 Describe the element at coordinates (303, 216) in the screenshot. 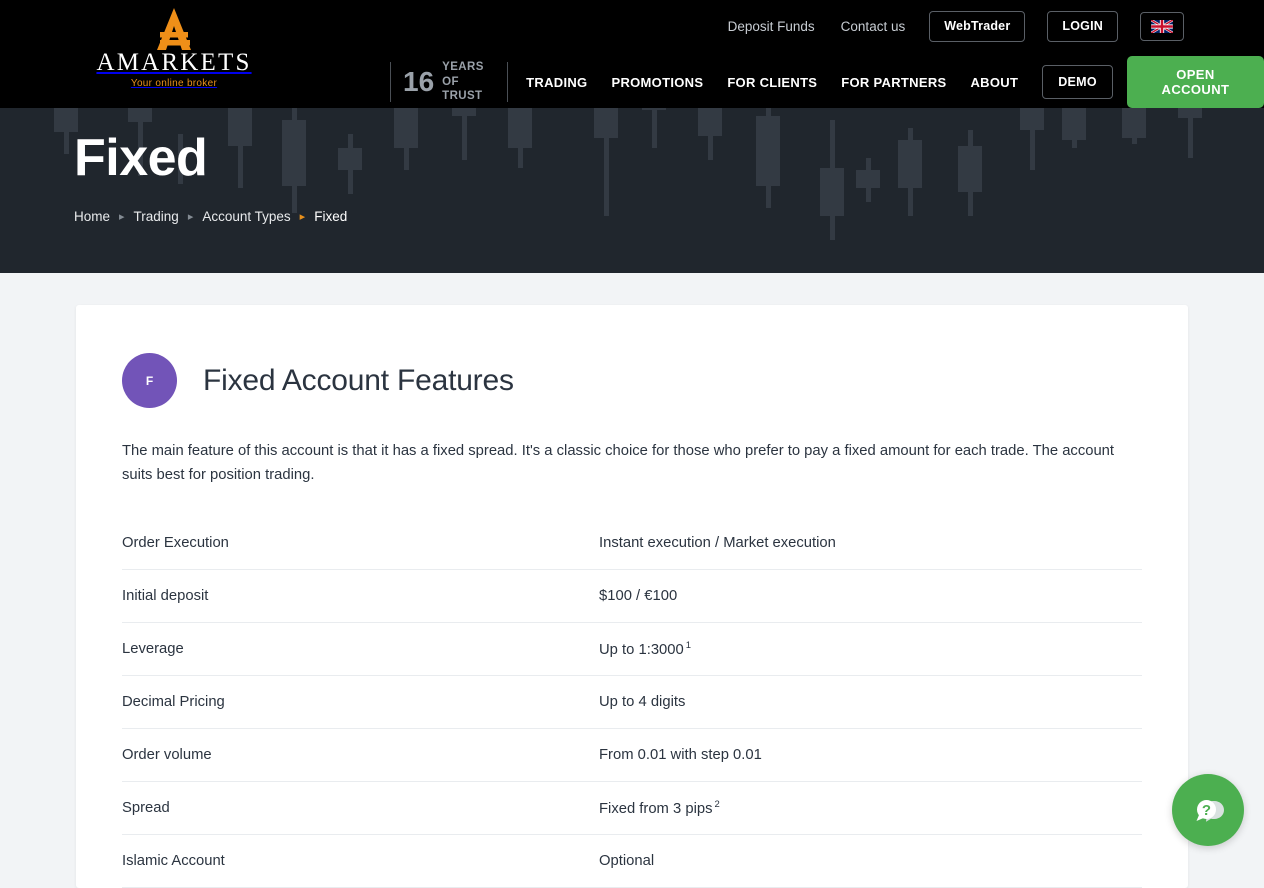

I see `chevron-right-icon-active: ▸` at that location.